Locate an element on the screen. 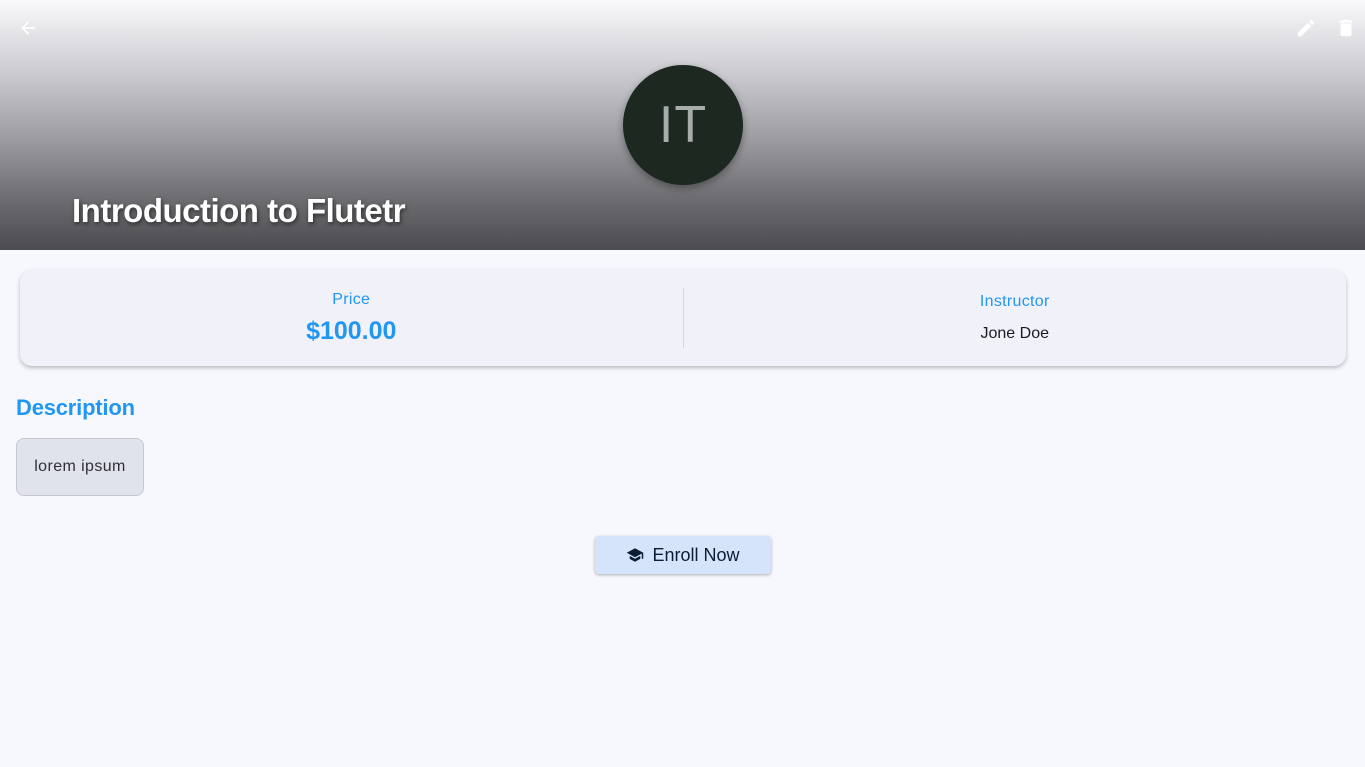 The width and height of the screenshot is (1365, 767). course-info-card: Price $100.00 Instructor Jone Doe is located at coordinates (683, 318).